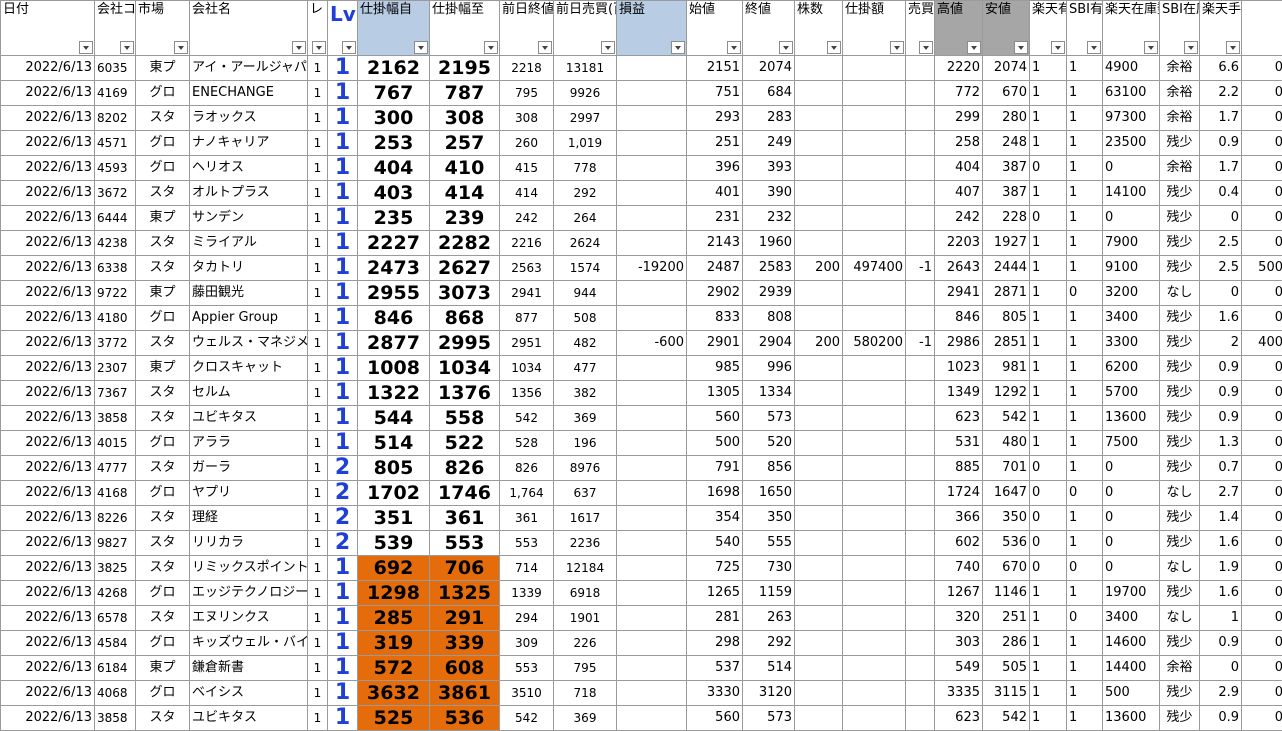 This screenshot has height=731, width=1282. Describe the element at coordinates (715, 268) in the screenshot. I see `open-cell: 2487` at that location.